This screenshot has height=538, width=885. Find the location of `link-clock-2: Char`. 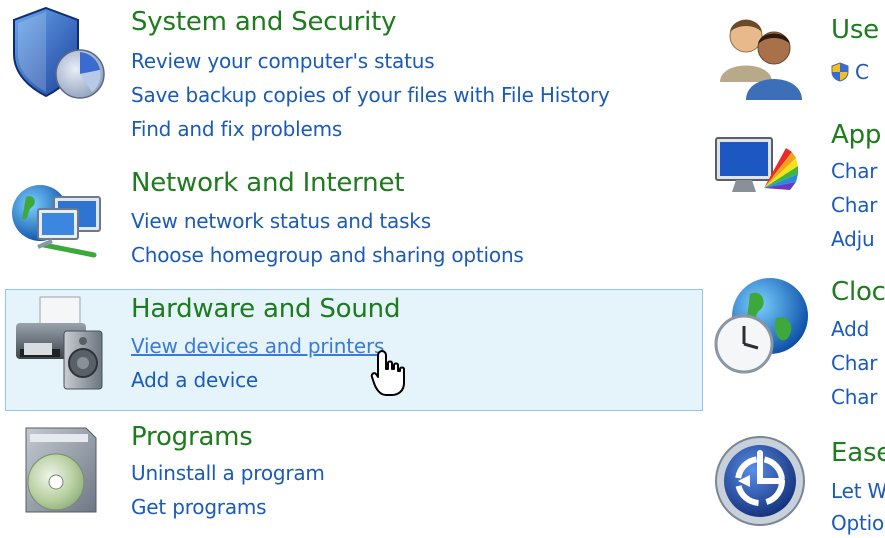

link-clock-2: Char is located at coordinates (854, 363).